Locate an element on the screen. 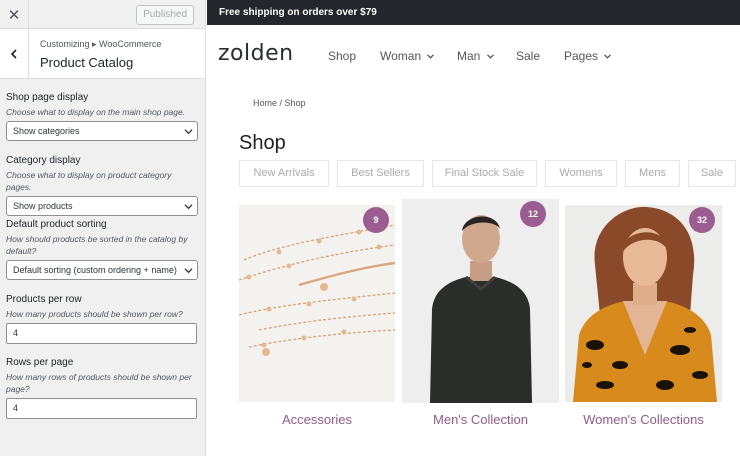 The height and width of the screenshot is (456, 740). filter-womens: Womens is located at coordinates (581, 173).